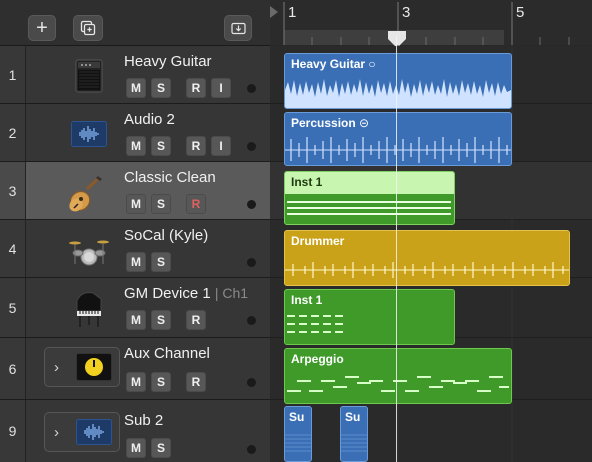 The width and height of the screenshot is (592, 462). I want to click on audio-region: Heavy Guitar ○, so click(398, 81).